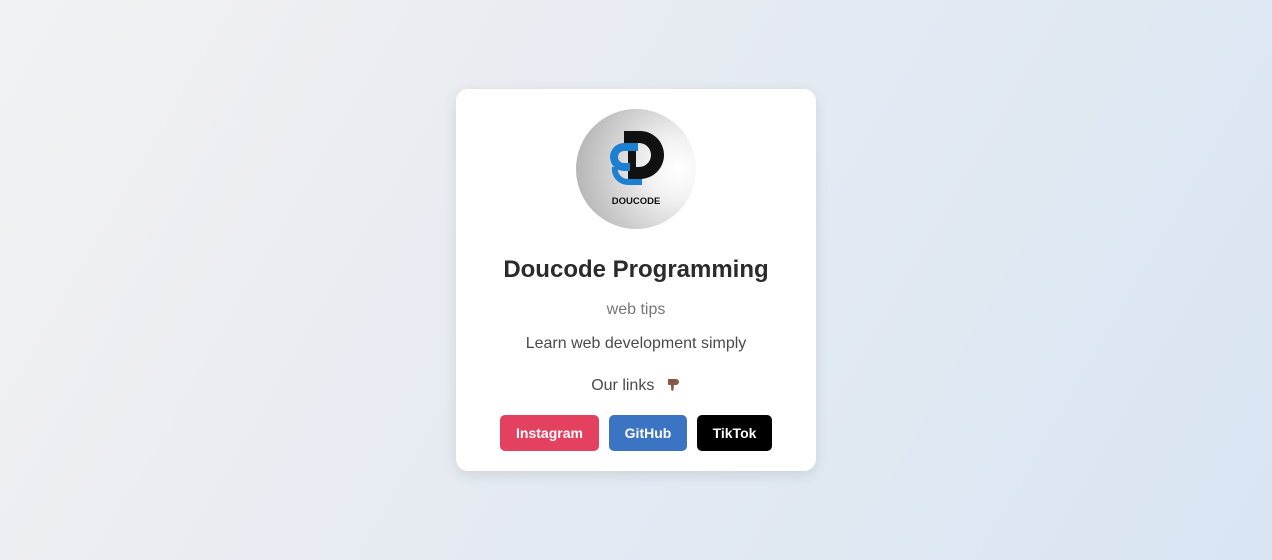 This screenshot has height=560, width=1272. I want to click on pointing-down-icon, so click(673, 386).